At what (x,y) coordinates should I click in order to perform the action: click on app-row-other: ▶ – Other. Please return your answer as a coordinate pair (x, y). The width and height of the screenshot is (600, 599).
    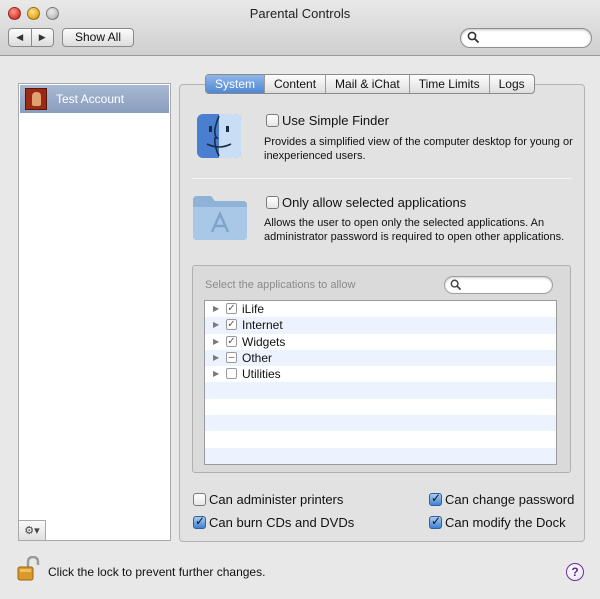
    Looking at the image, I should click on (380, 358).